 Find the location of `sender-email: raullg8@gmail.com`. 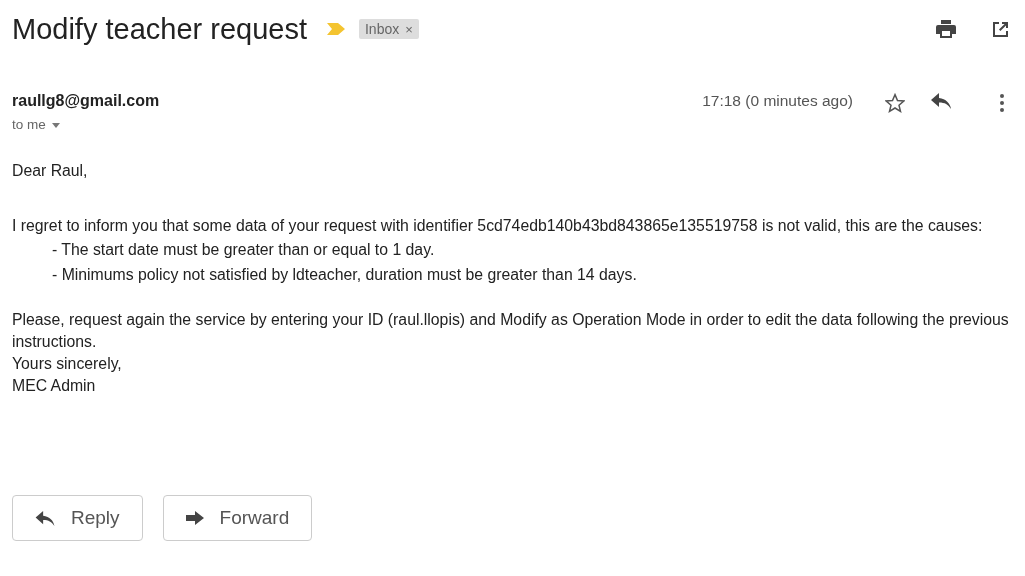

sender-email: raullg8@gmail.com is located at coordinates (86, 101).